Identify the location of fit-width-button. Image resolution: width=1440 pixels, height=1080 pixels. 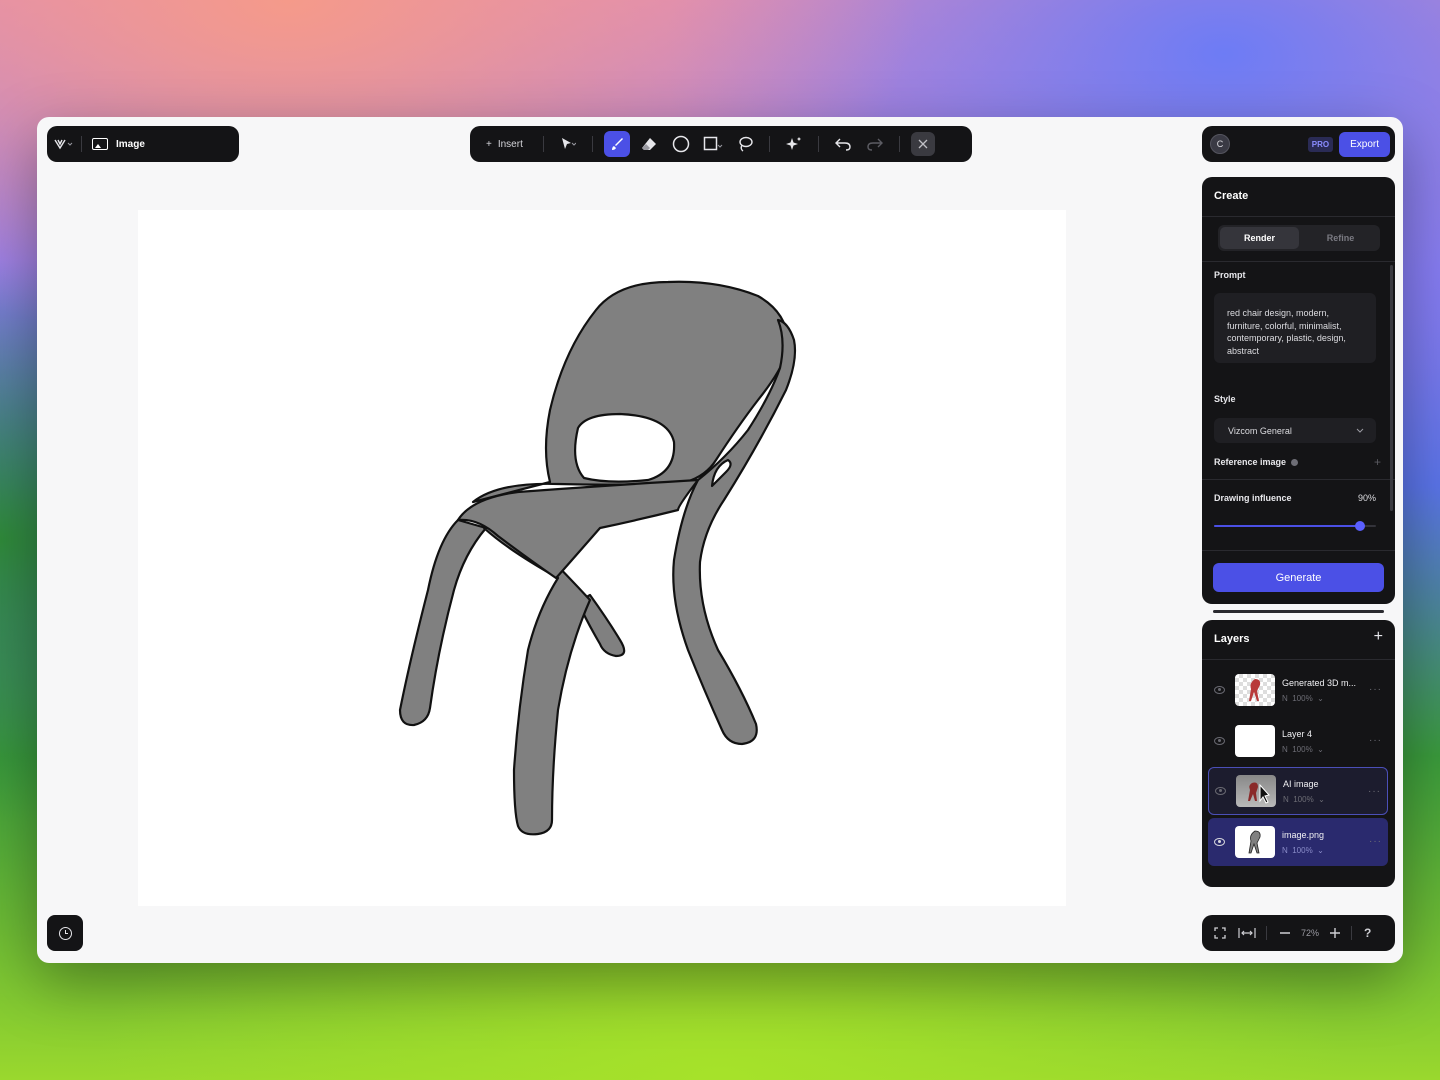
(1247, 933).